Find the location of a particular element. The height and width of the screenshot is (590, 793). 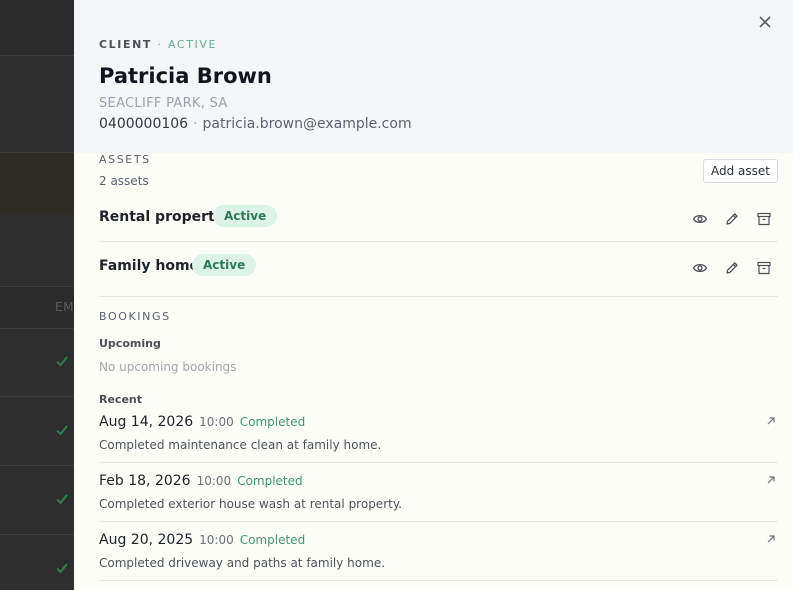

upcoming-empty-text: No upcoming bookings is located at coordinates (168, 367).